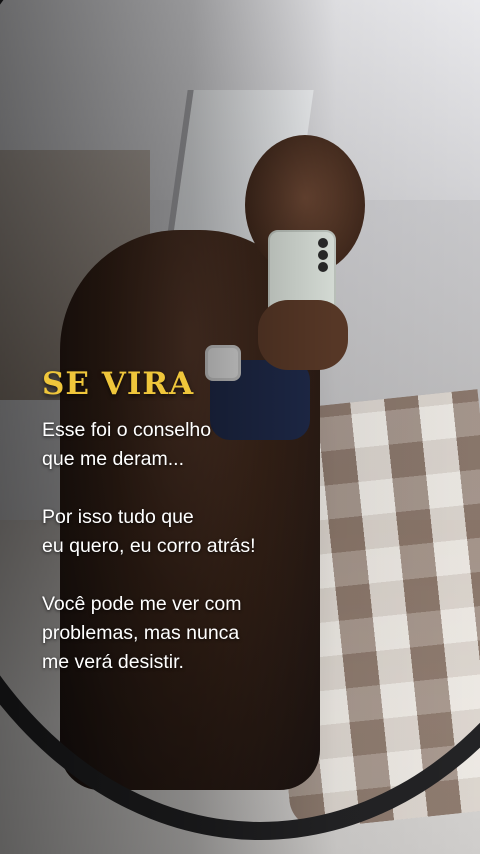 The height and width of the screenshot is (854, 480). Describe the element at coordinates (149, 546) in the screenshot. I see `caption-line: eu quero, eu corro atrás!` at that location.